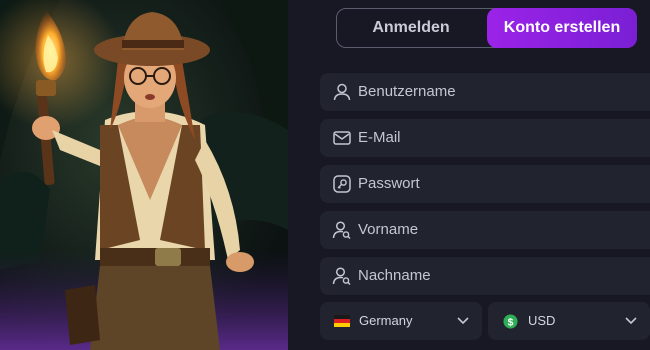  Describe the element at coordinates (485, 276) in the screenshot. I see `lastname-field: Nachname` at that location.